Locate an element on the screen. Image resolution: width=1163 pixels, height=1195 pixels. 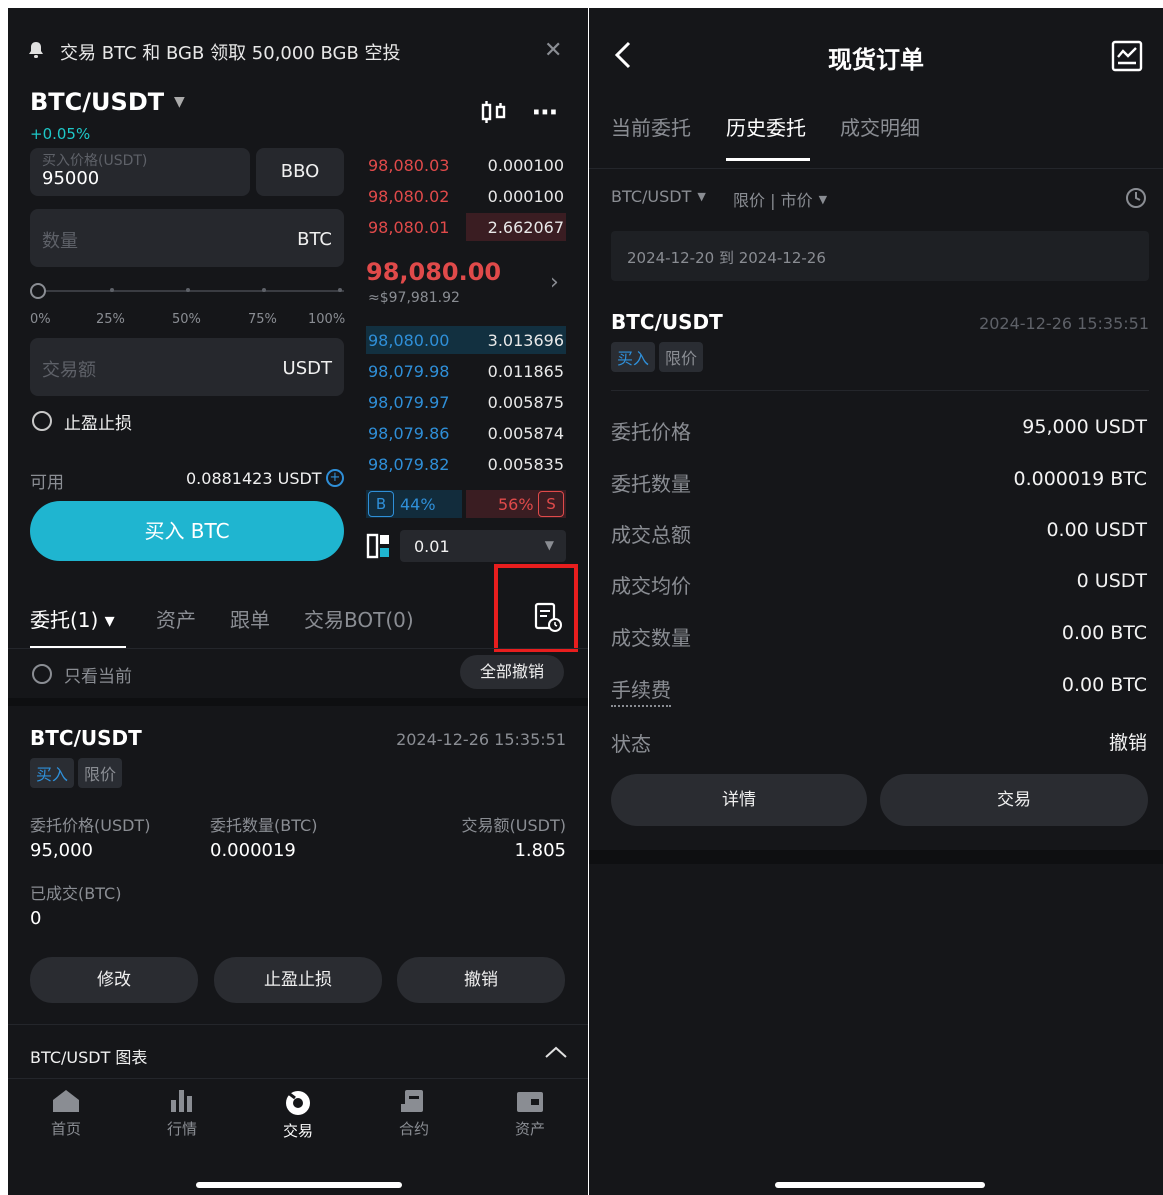
fee-label: 手续费 is located at coordinates (641, 690).